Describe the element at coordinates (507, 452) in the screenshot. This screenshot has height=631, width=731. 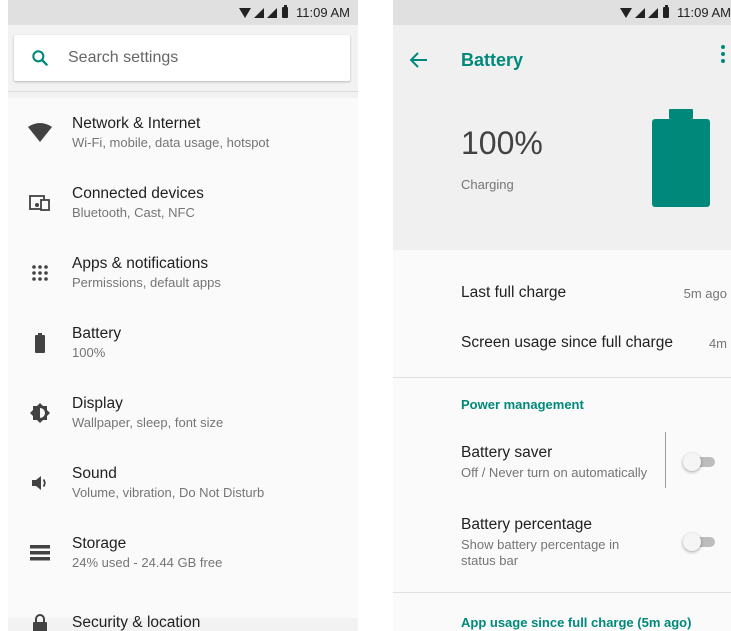
I see `battery-saver-title: Battery saver` at that location.